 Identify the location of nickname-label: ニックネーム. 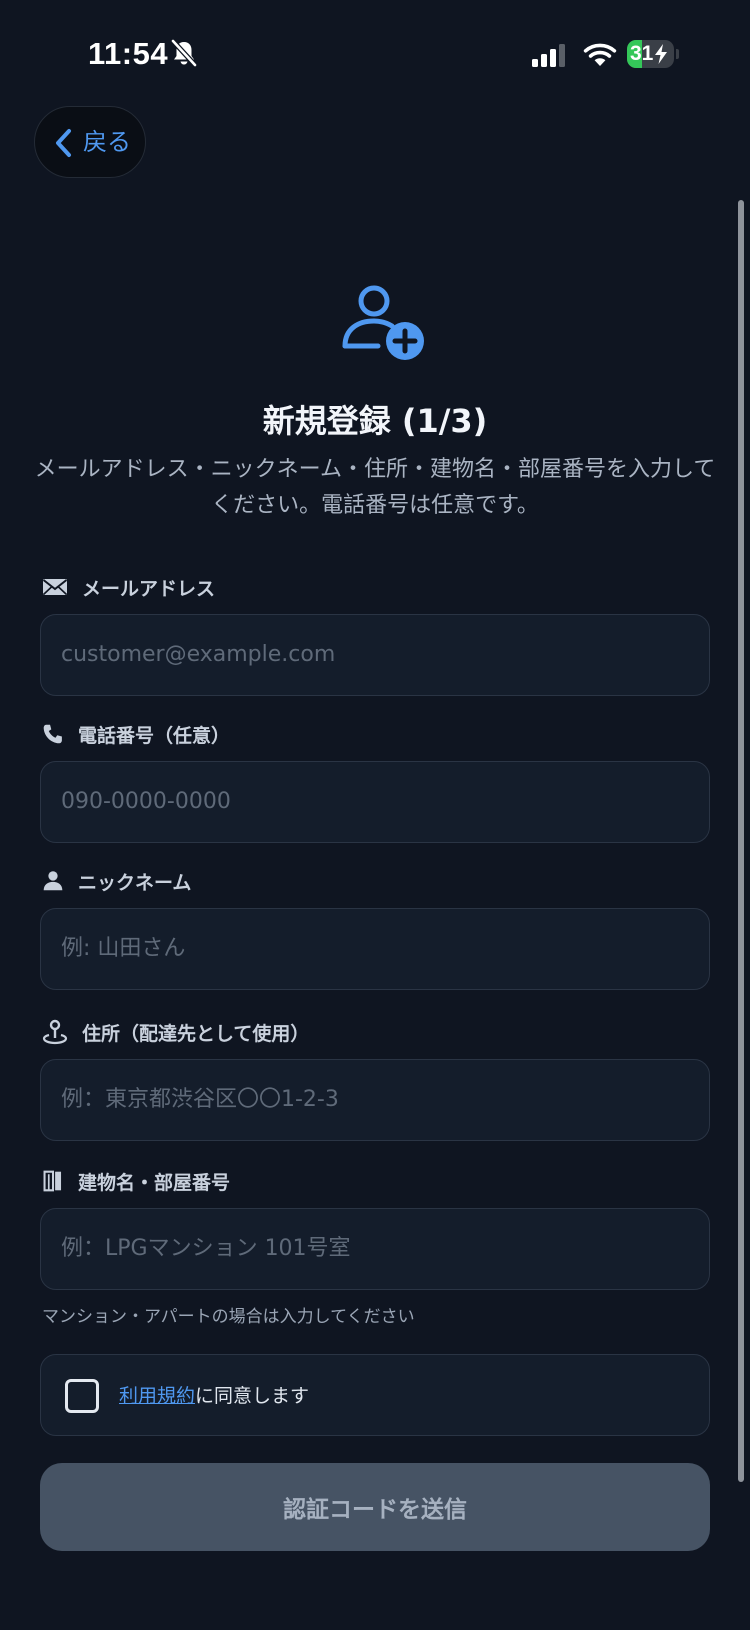
(116, 881).